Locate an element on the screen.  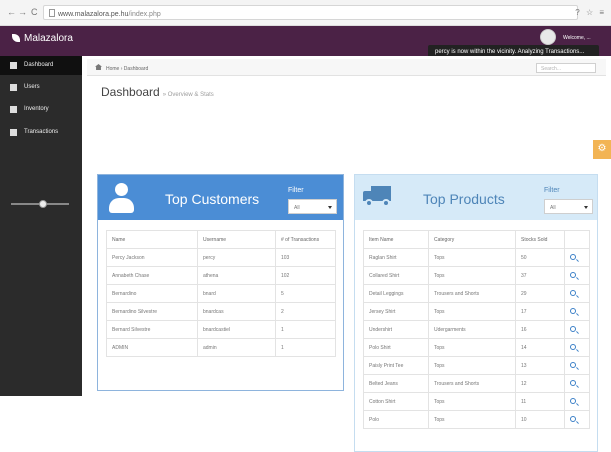
back-icon: ← is located at coordinates (11, 12).